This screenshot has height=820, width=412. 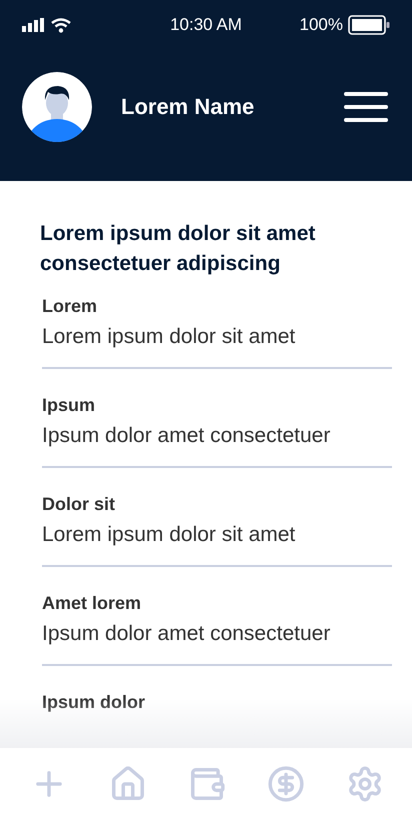 I want to click on signal-icon, so click(x=34, y=25).